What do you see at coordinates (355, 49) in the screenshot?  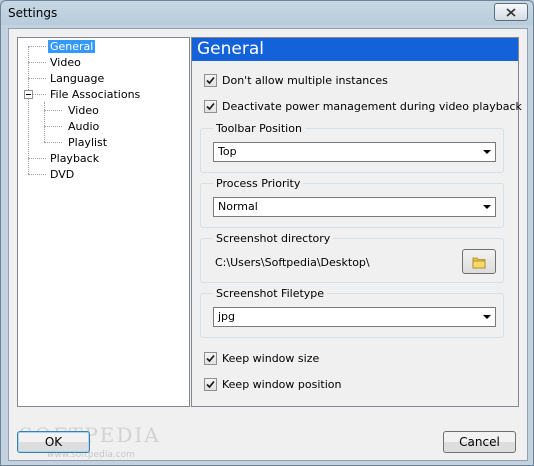 I see `panel-title: General` at bounding box center [355, 49].